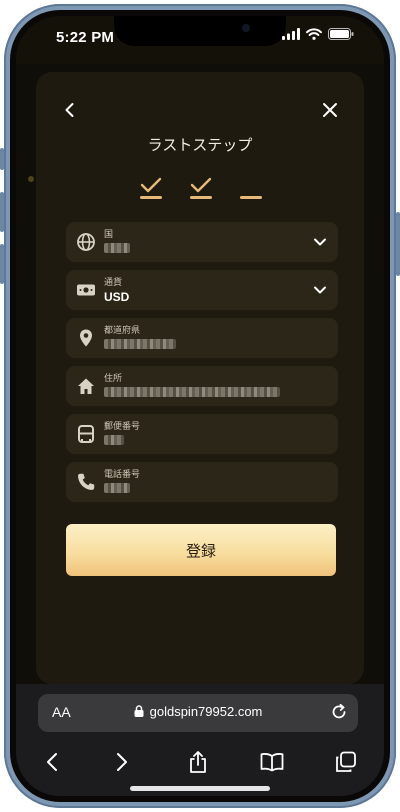  I want to click on battery-icon, so click(341, 34).